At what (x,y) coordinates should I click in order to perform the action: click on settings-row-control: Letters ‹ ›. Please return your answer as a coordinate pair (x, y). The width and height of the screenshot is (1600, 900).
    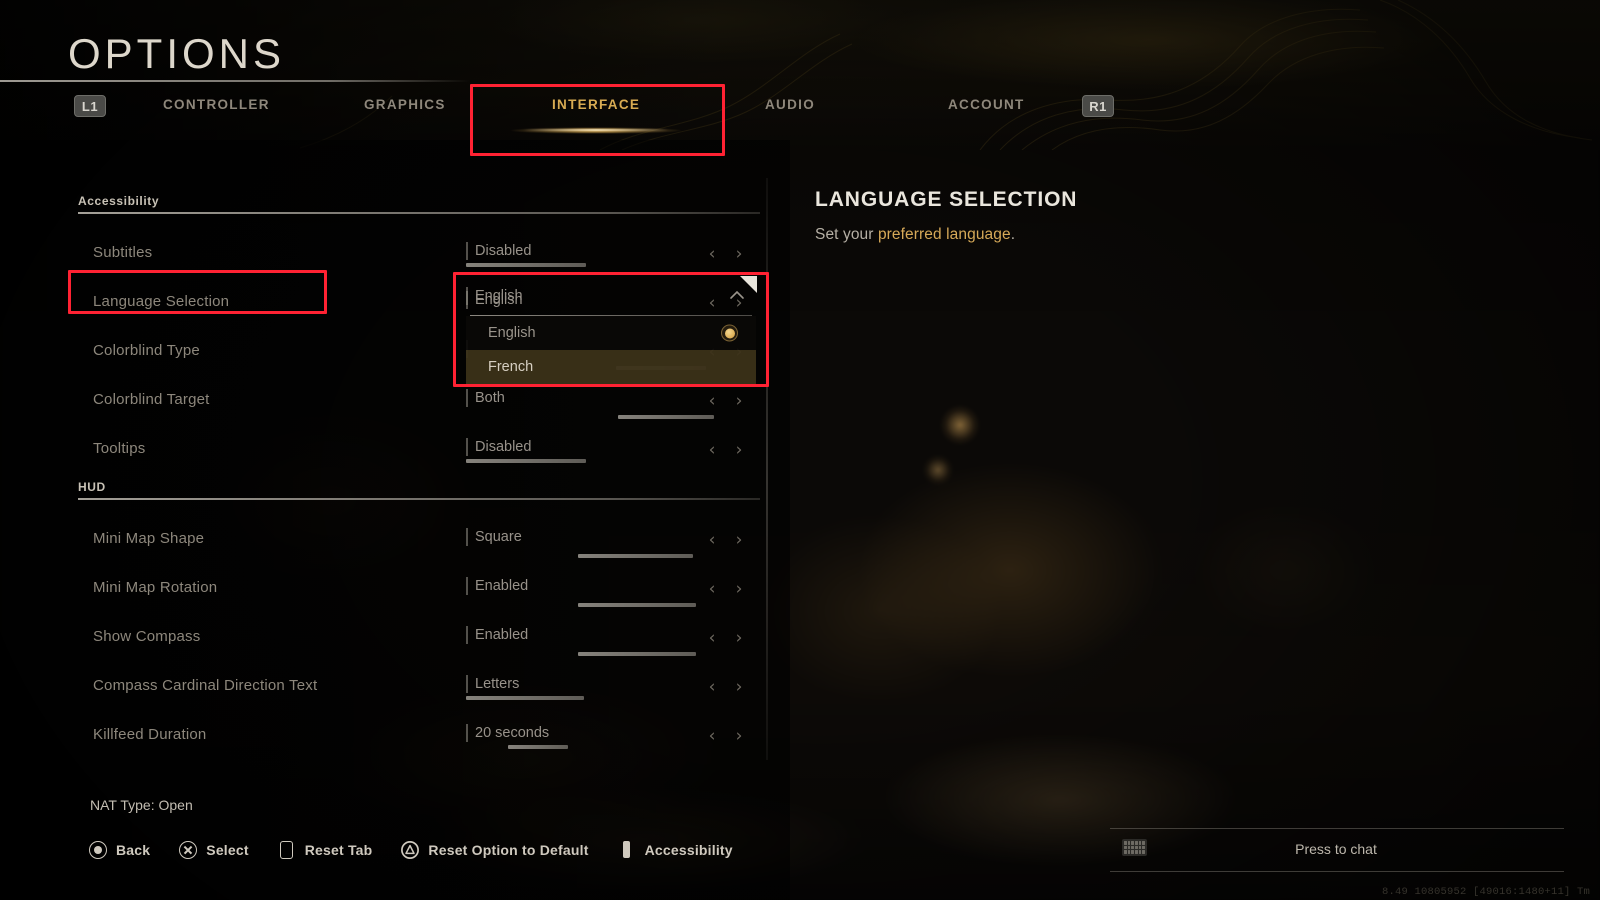
    Looking at the image, I should click on (617, 689).